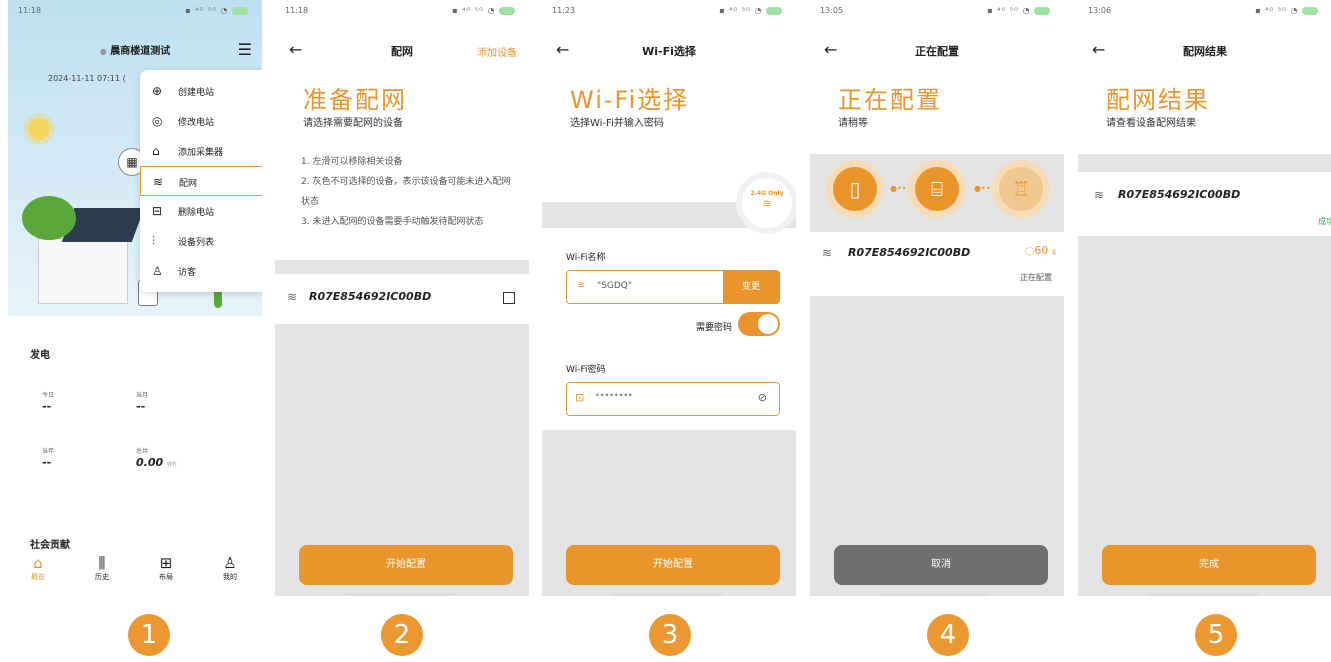 Image resolution: width=1331 pixels, height=662 pixels. I want to click on nav-title: 正在配置, so click(937, 51).